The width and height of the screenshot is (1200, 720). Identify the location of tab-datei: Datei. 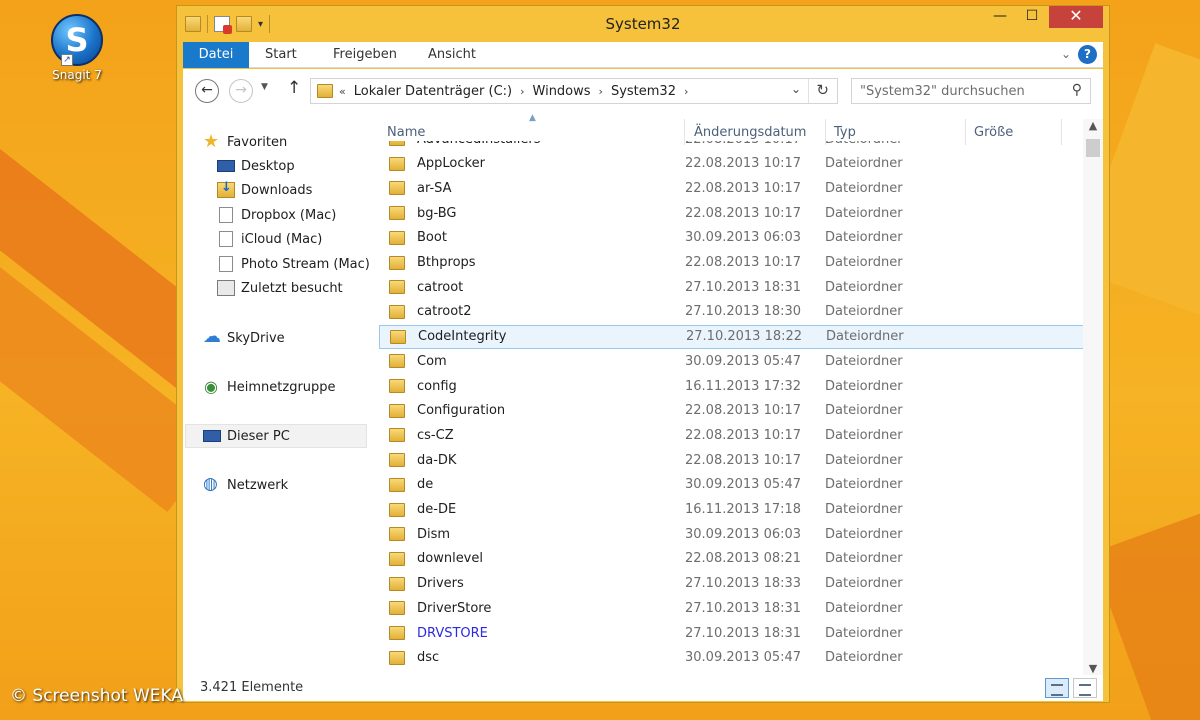
(216, 55).